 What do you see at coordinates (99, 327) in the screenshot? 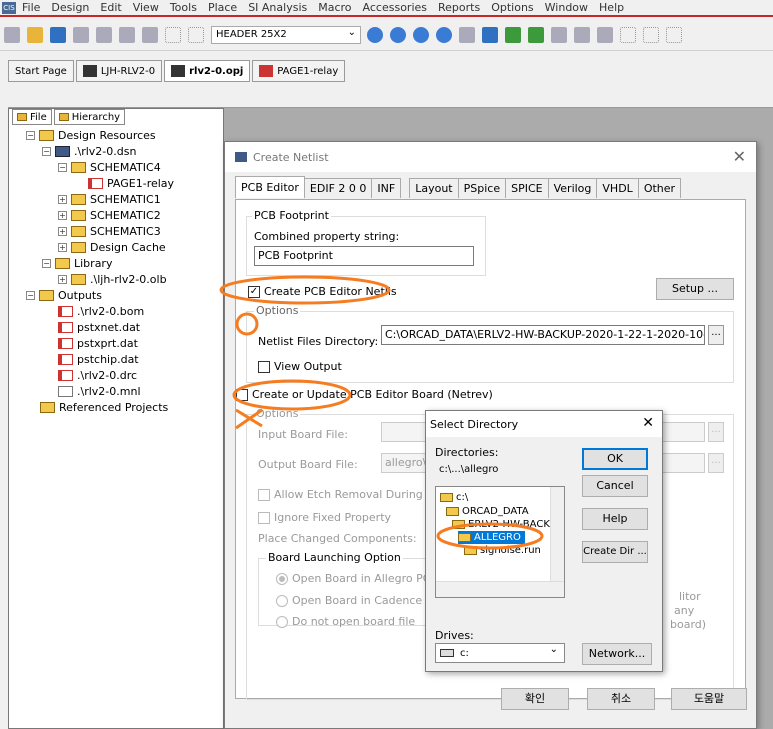
I see `tree-node: pstxnet.dat` at bounding box center [99, 327].